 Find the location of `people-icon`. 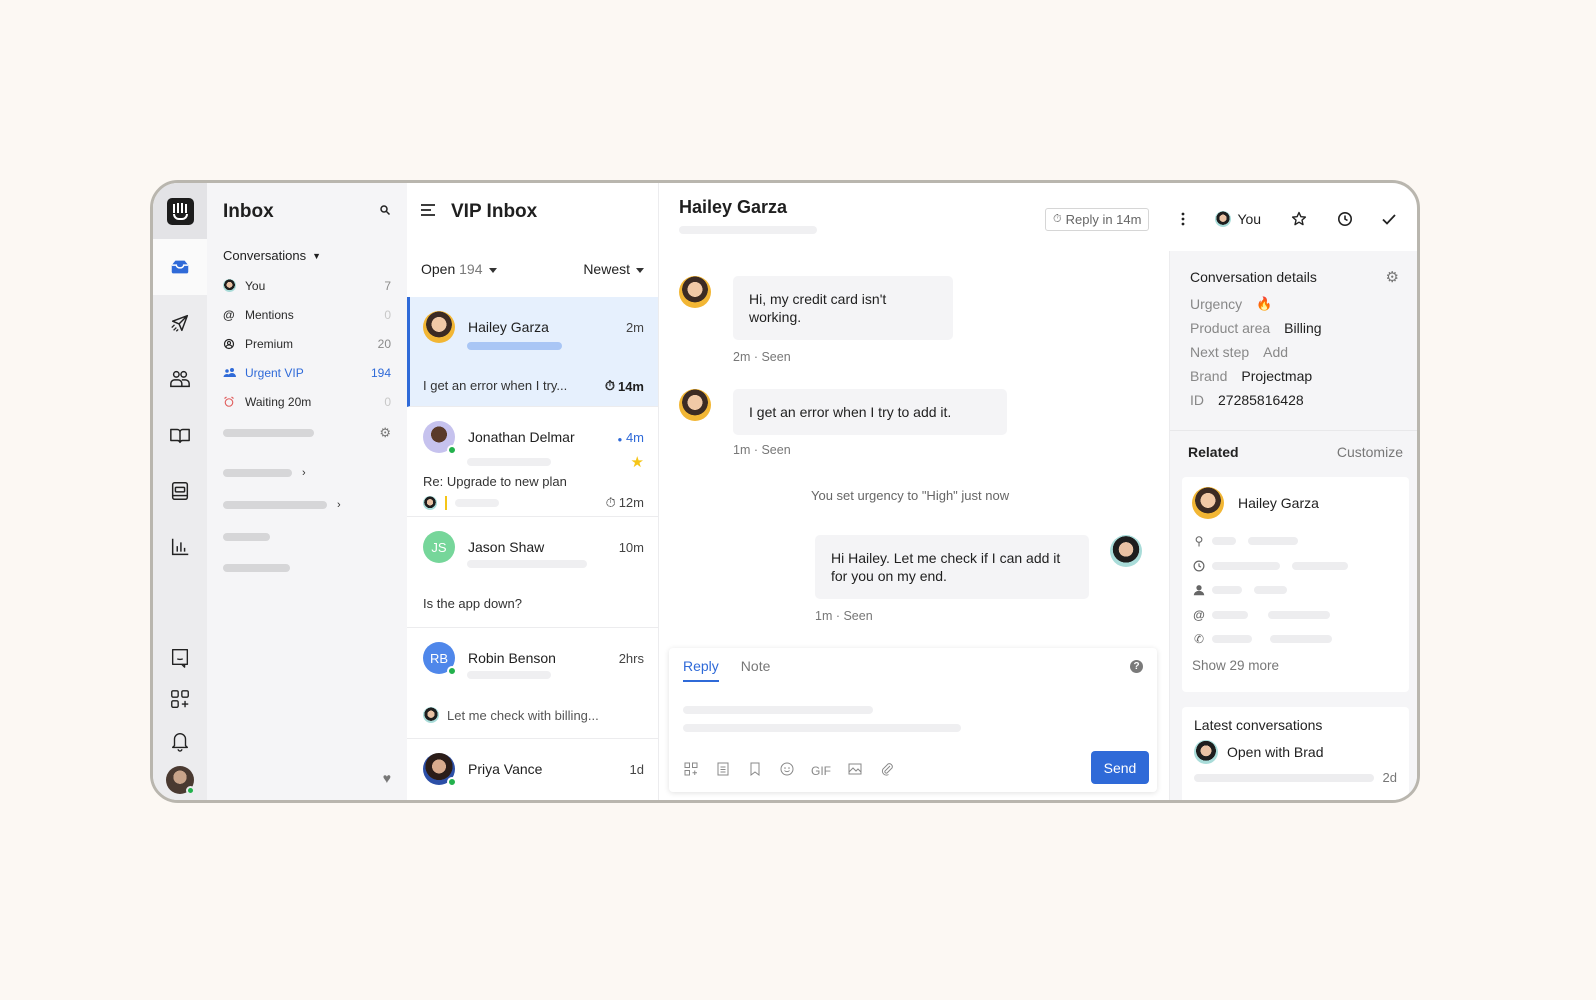

people-icon is located at coordinates (180, 379).